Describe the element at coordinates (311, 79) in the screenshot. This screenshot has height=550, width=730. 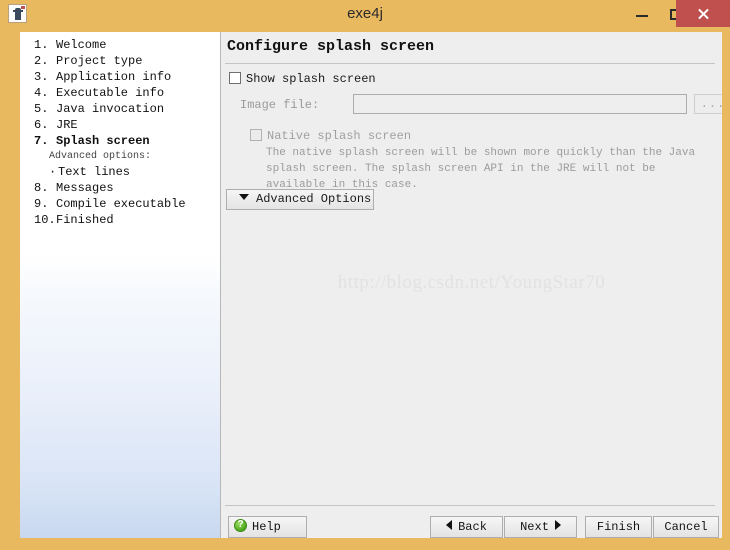
I see `checkbox-label: Show splash screen` at that location.